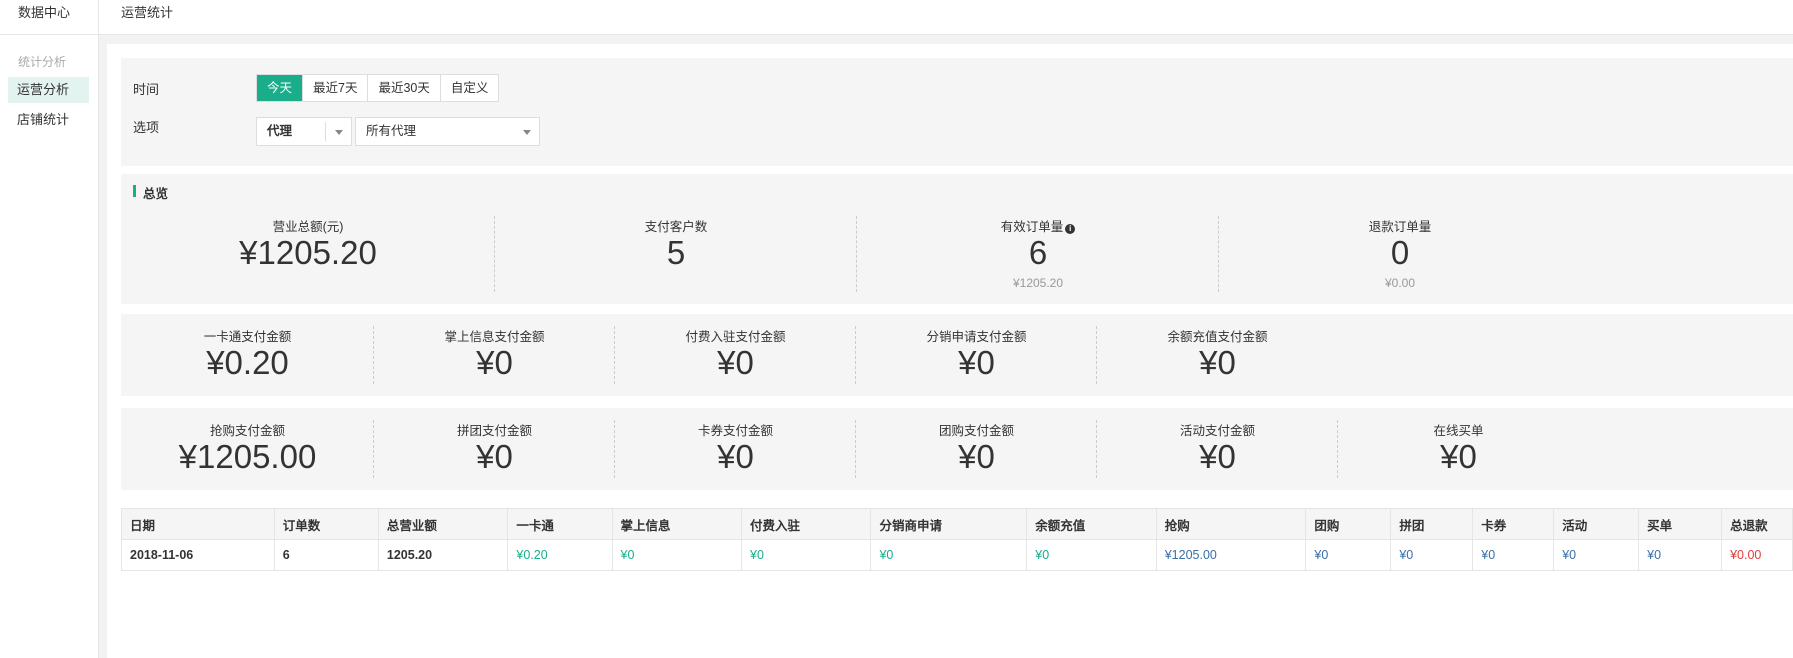 Image resolution: width=1793 pixels, height=658 pixels. Describe the element at coordinates (1596, 524) in the screenshot. I see `column-header: 活动` at that location.